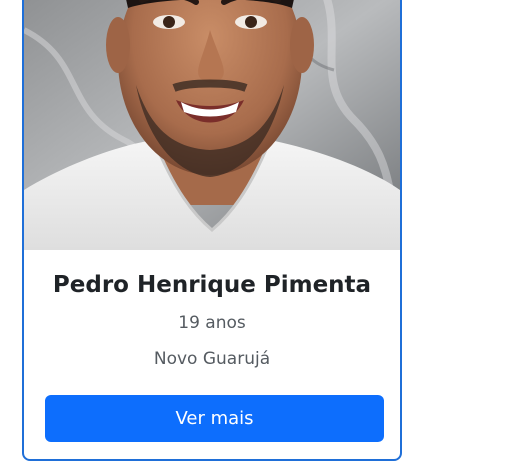  What do you see at coordinates (214, 418) in the screenshot?
I see `see-more-button: Ver mais` at bounding box center [214, 418].